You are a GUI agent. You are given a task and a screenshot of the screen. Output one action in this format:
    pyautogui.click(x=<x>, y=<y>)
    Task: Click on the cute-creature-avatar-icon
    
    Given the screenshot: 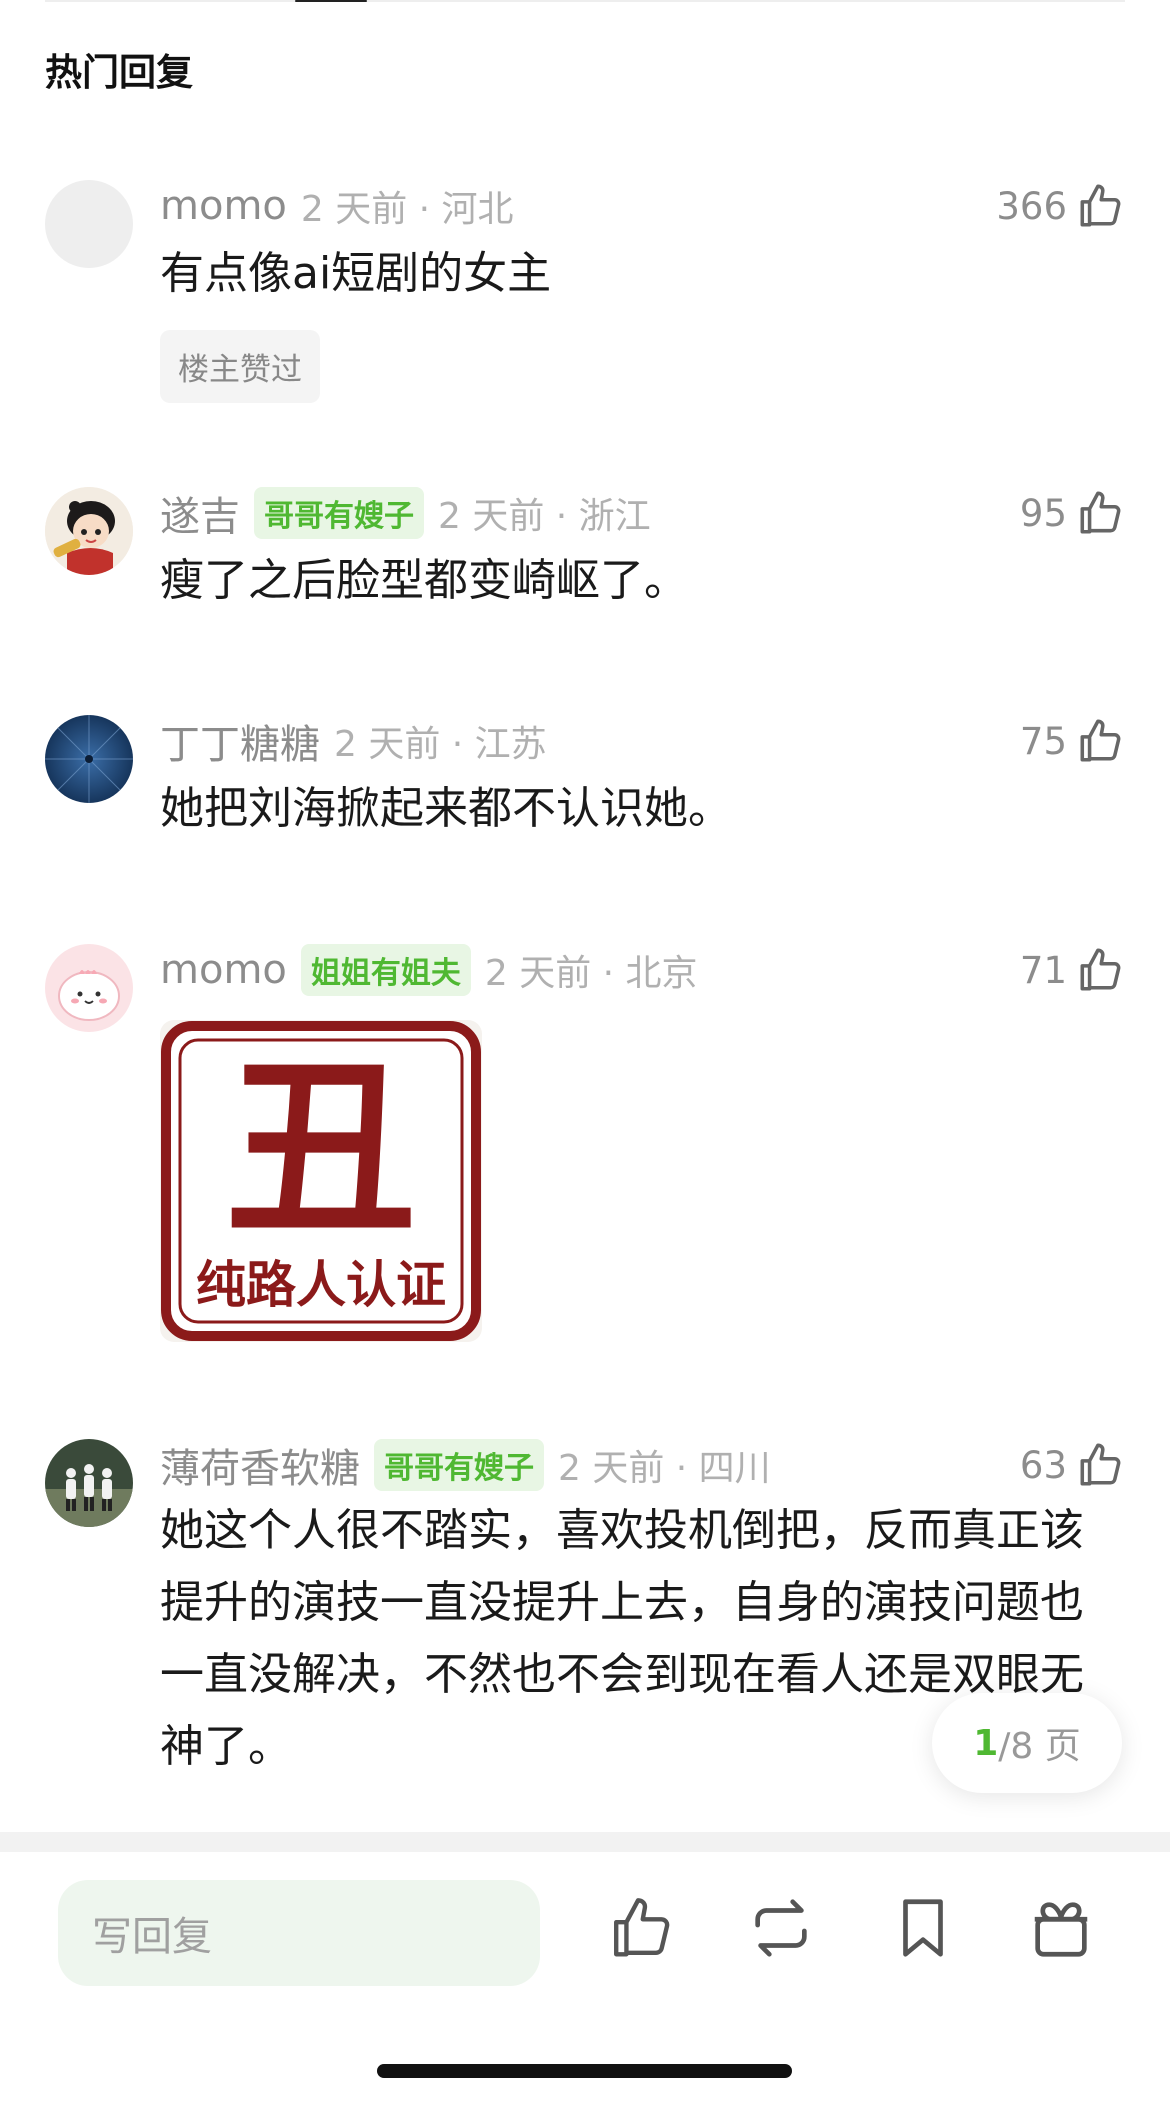 What is the action you would take?
    pyautogui.click(x=89, y=988)
    